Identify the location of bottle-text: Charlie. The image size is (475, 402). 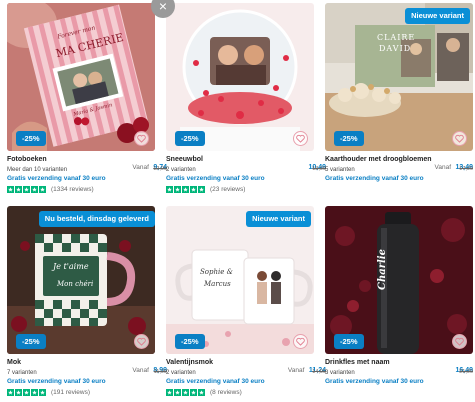
(382, 269).